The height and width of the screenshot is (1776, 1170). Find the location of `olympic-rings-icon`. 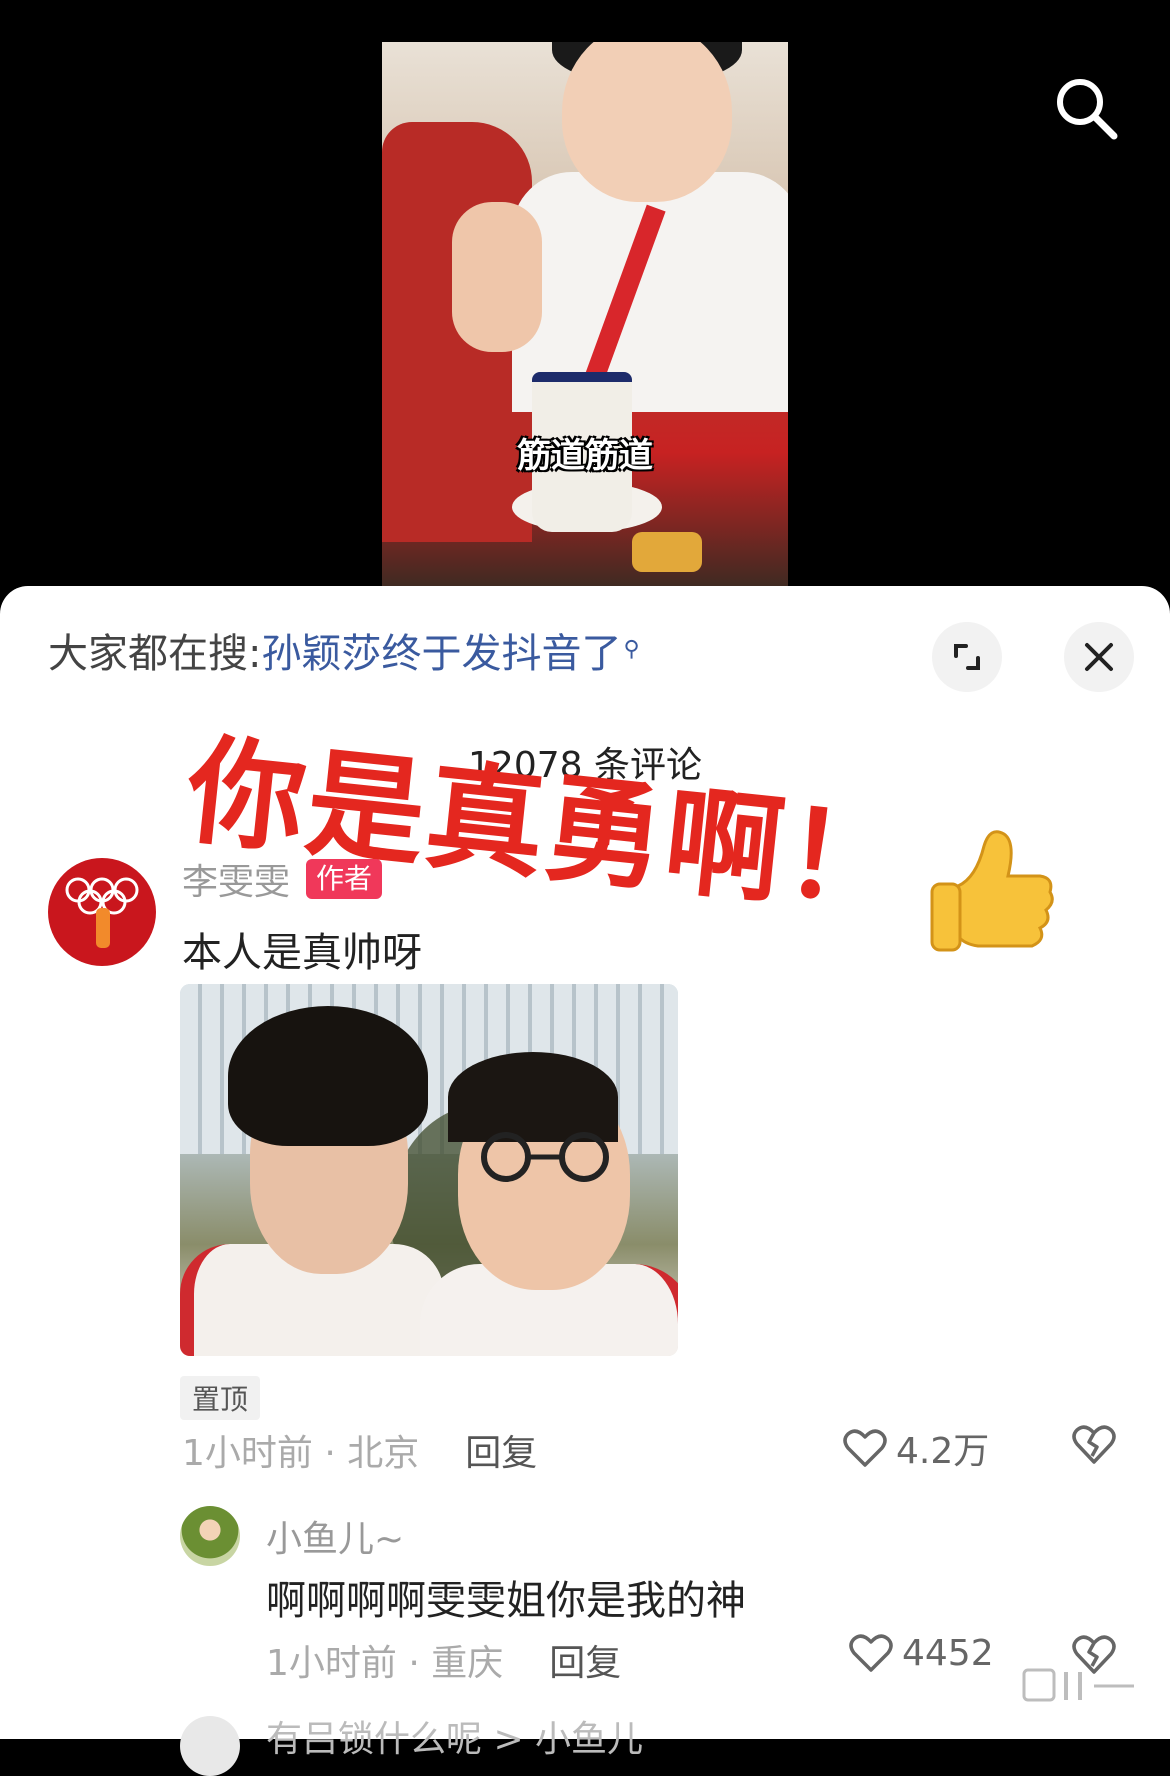

olympic-rings-icon is located at coordinates (102, 912).